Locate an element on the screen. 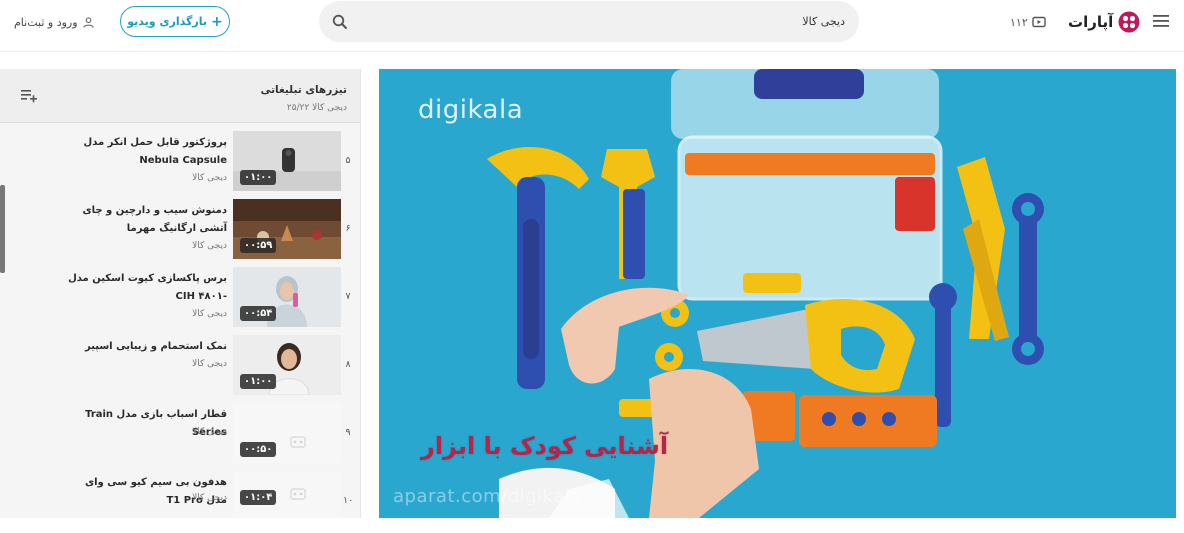 The height and width of the screenshot is (533, 1184). search-bar is located at coordinates (589, 21).